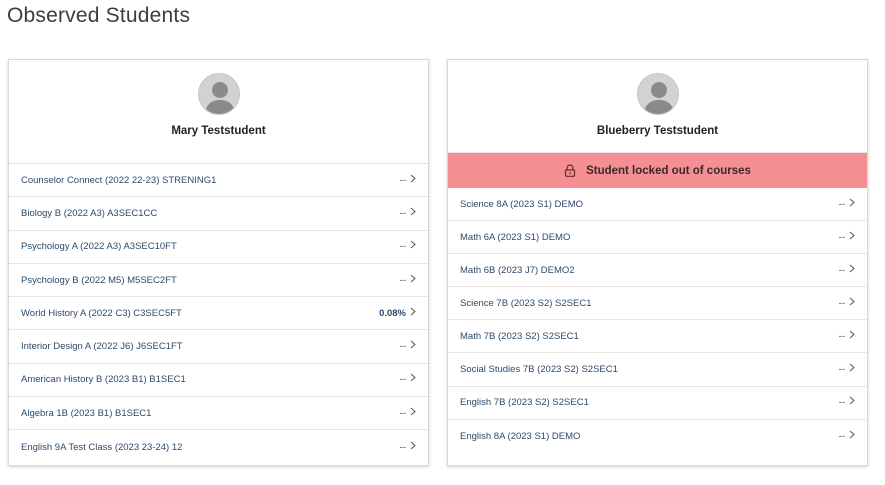  I want to click on course-row: Math 6A (2023 S1) DEMO --, so click(657, 238).